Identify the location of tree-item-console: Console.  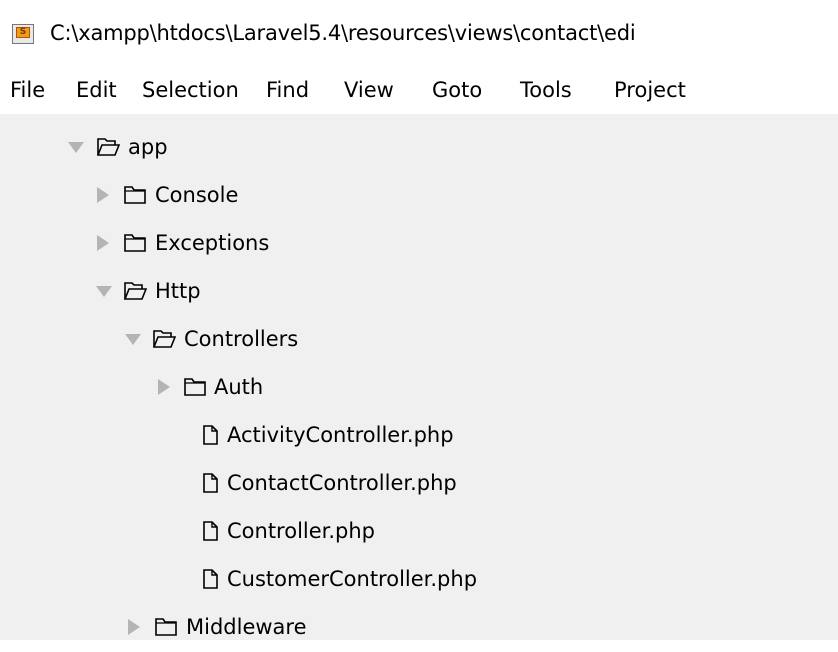
(419, 196).